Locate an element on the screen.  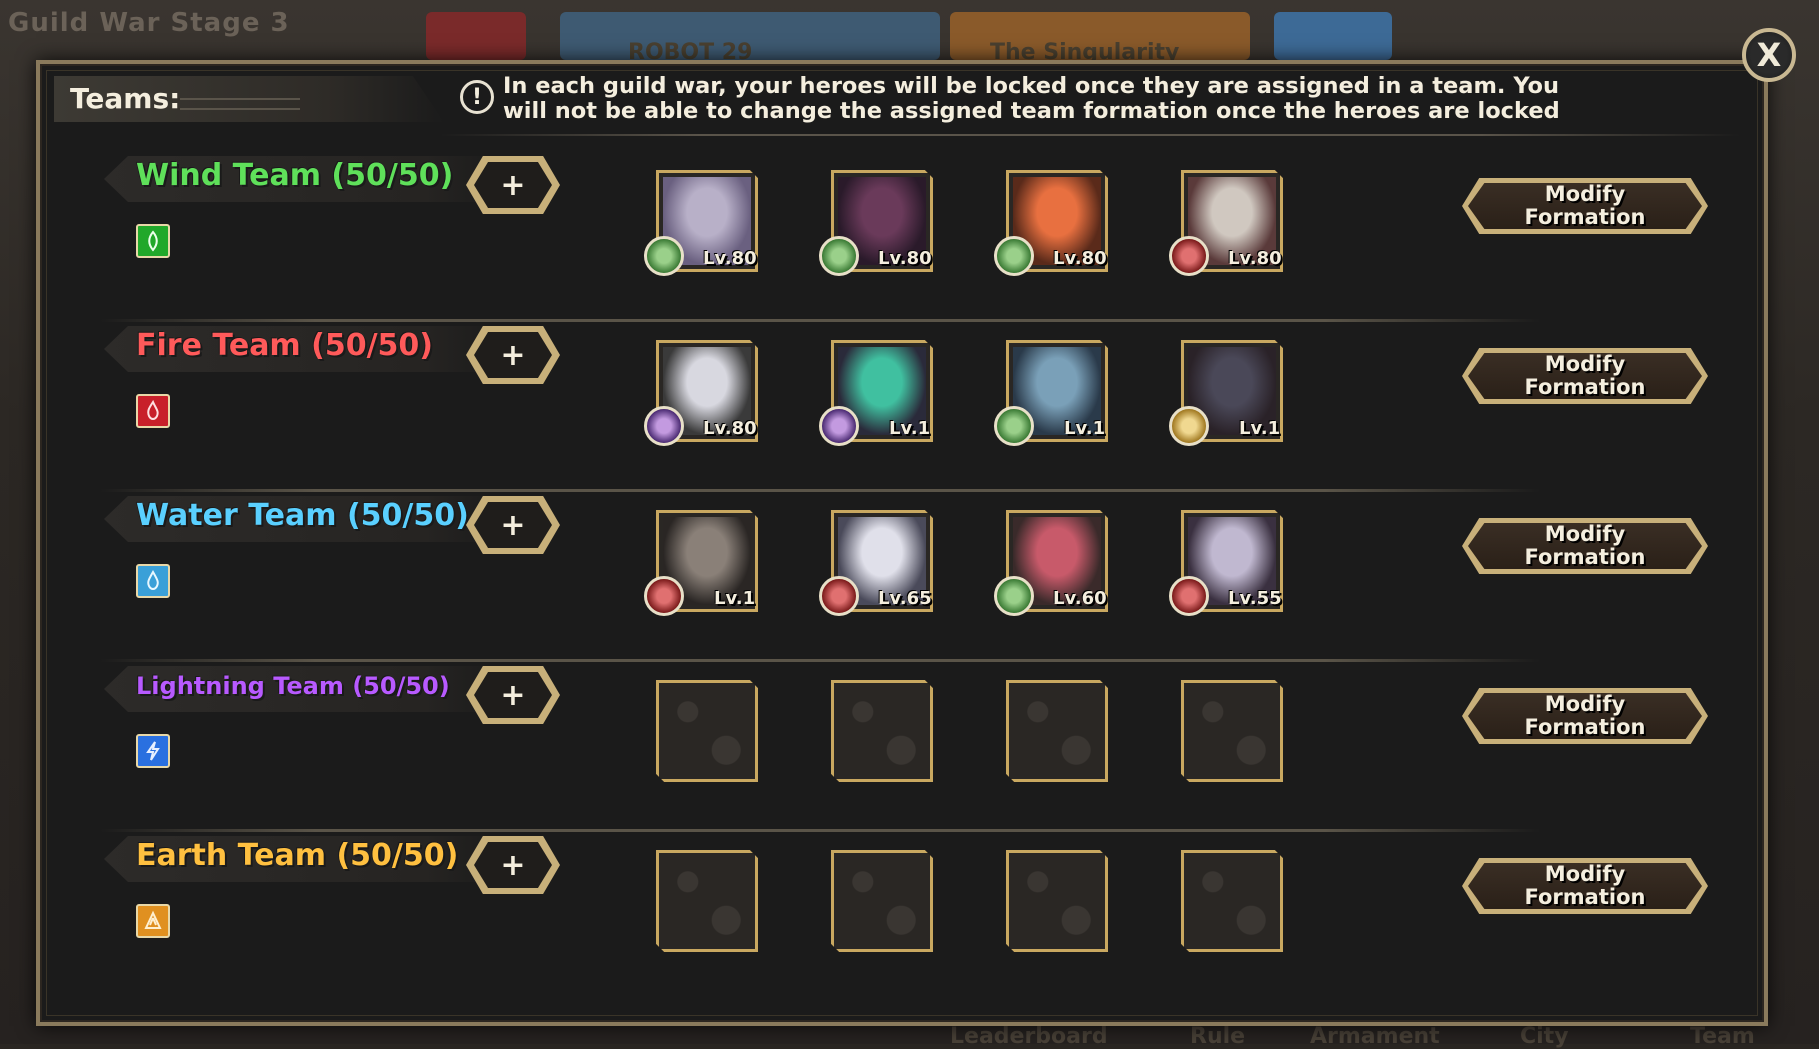
background-tab-city: City is located at coordinates (1544, 1036).